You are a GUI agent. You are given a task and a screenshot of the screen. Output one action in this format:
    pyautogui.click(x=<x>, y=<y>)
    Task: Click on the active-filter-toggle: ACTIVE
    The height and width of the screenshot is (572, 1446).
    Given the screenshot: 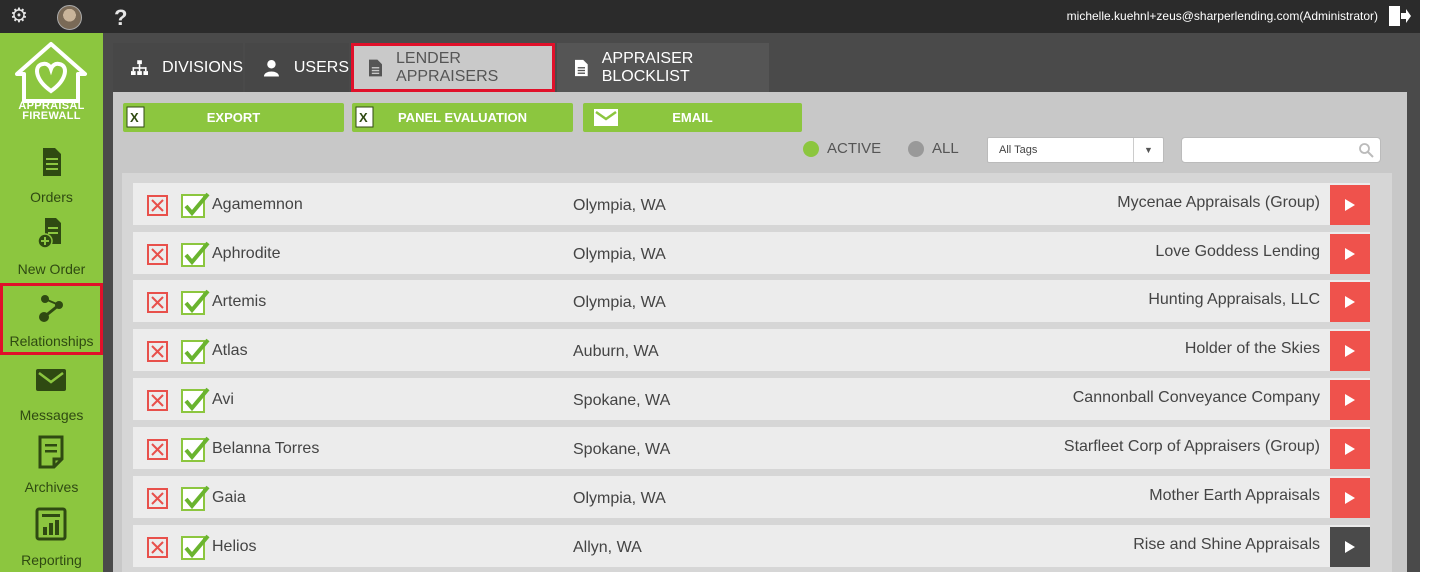 What is the action you would take?
    pyautogui.click(x=842, y=148)
    